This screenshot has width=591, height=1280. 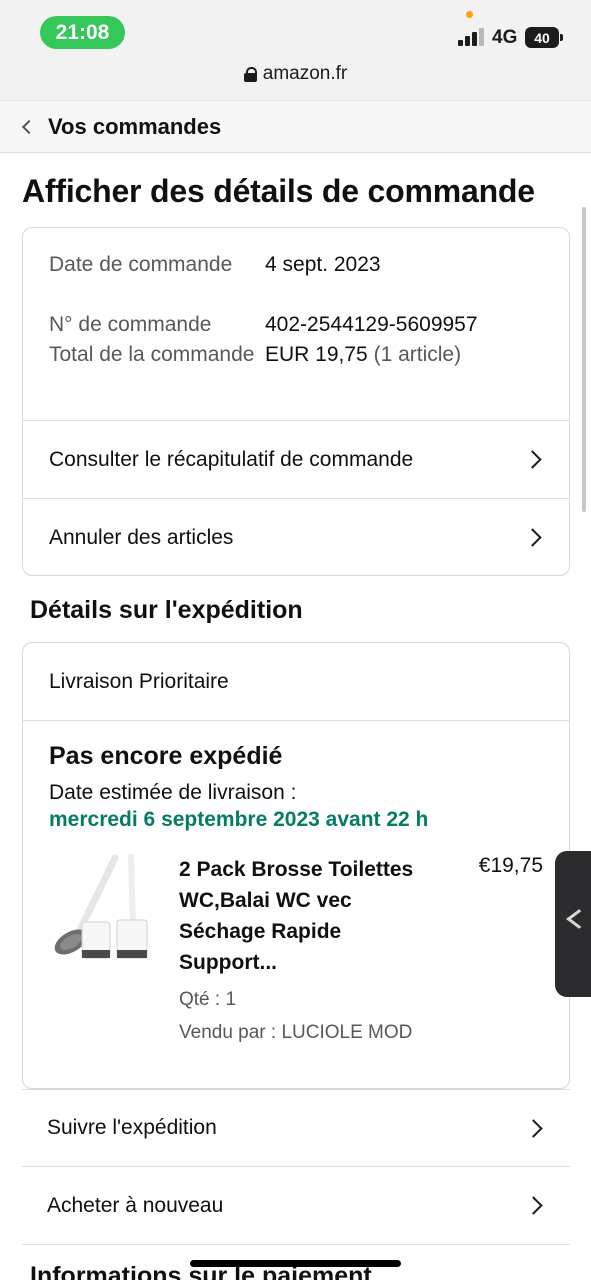 I want to click on buy-again-label: Acheter à nouveau, so click(x=135, y=1205).